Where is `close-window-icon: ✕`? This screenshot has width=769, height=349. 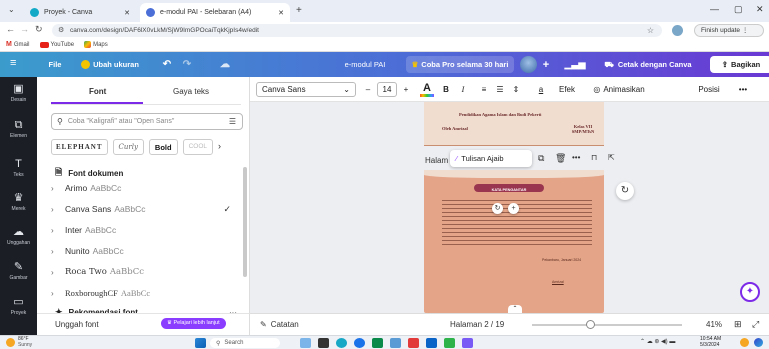 close-window-icon: ✕ is located at coordinates (760, 9).